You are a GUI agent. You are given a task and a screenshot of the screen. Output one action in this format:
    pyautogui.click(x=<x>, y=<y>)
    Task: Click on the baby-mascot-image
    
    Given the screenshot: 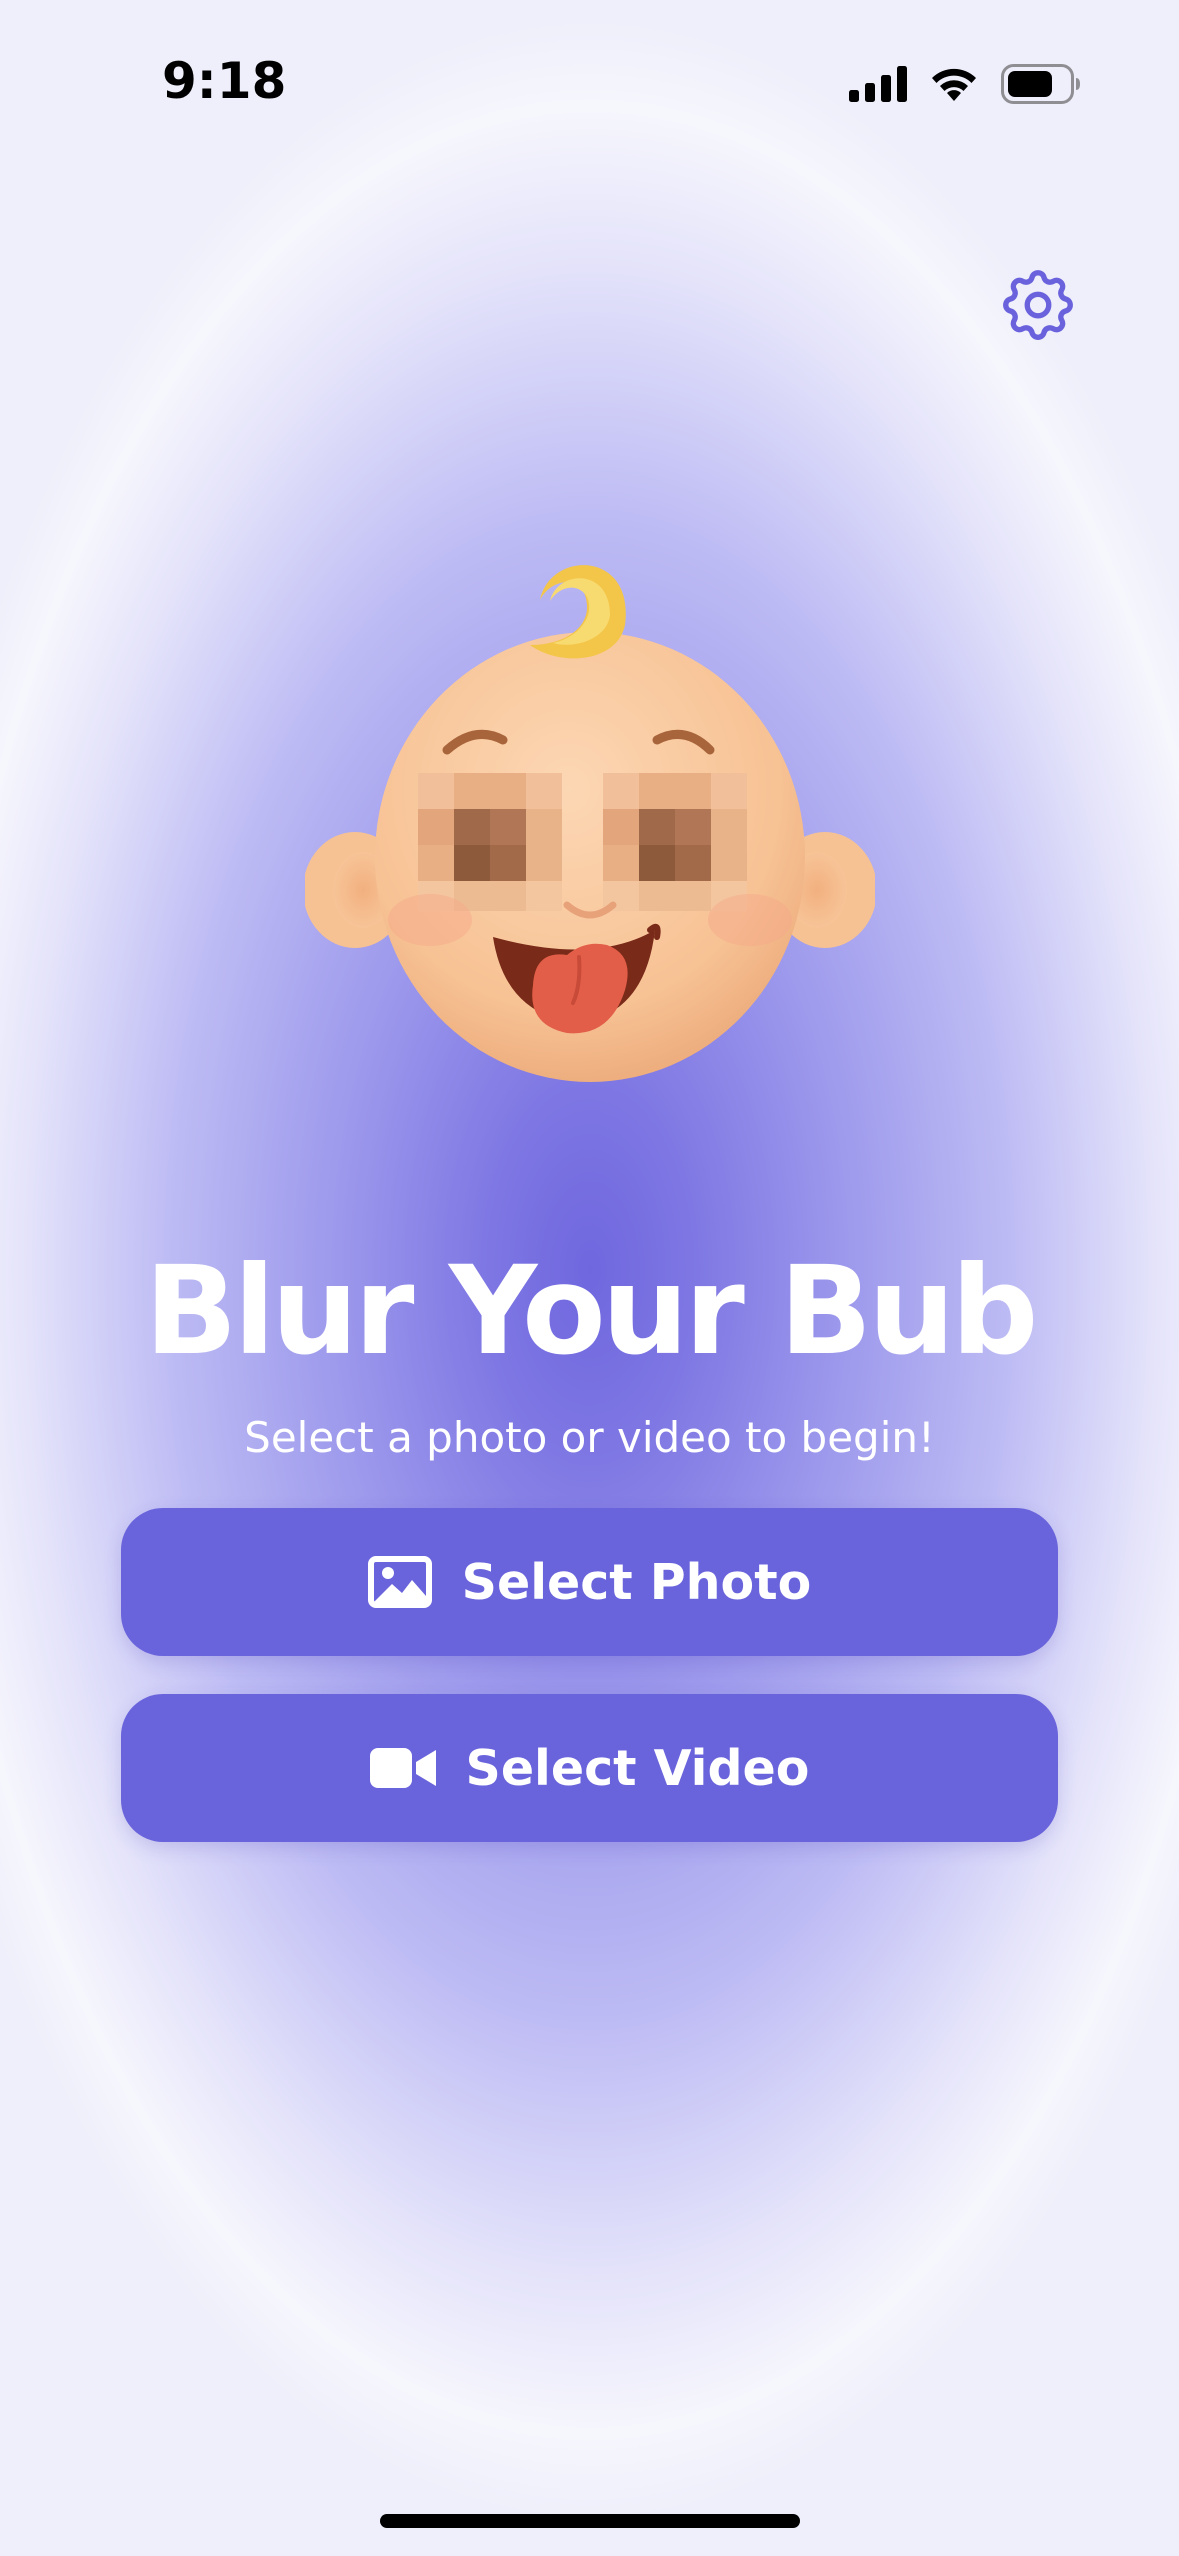 What is the action you would take?
    pyautogui.click(x=590, y=823)
    